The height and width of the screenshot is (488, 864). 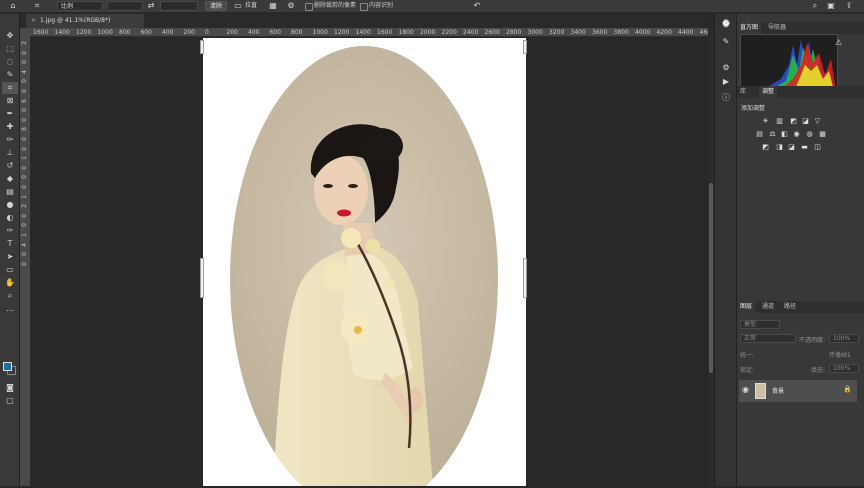 I want to click on close-icon: ×, so click(x=33, y=21).